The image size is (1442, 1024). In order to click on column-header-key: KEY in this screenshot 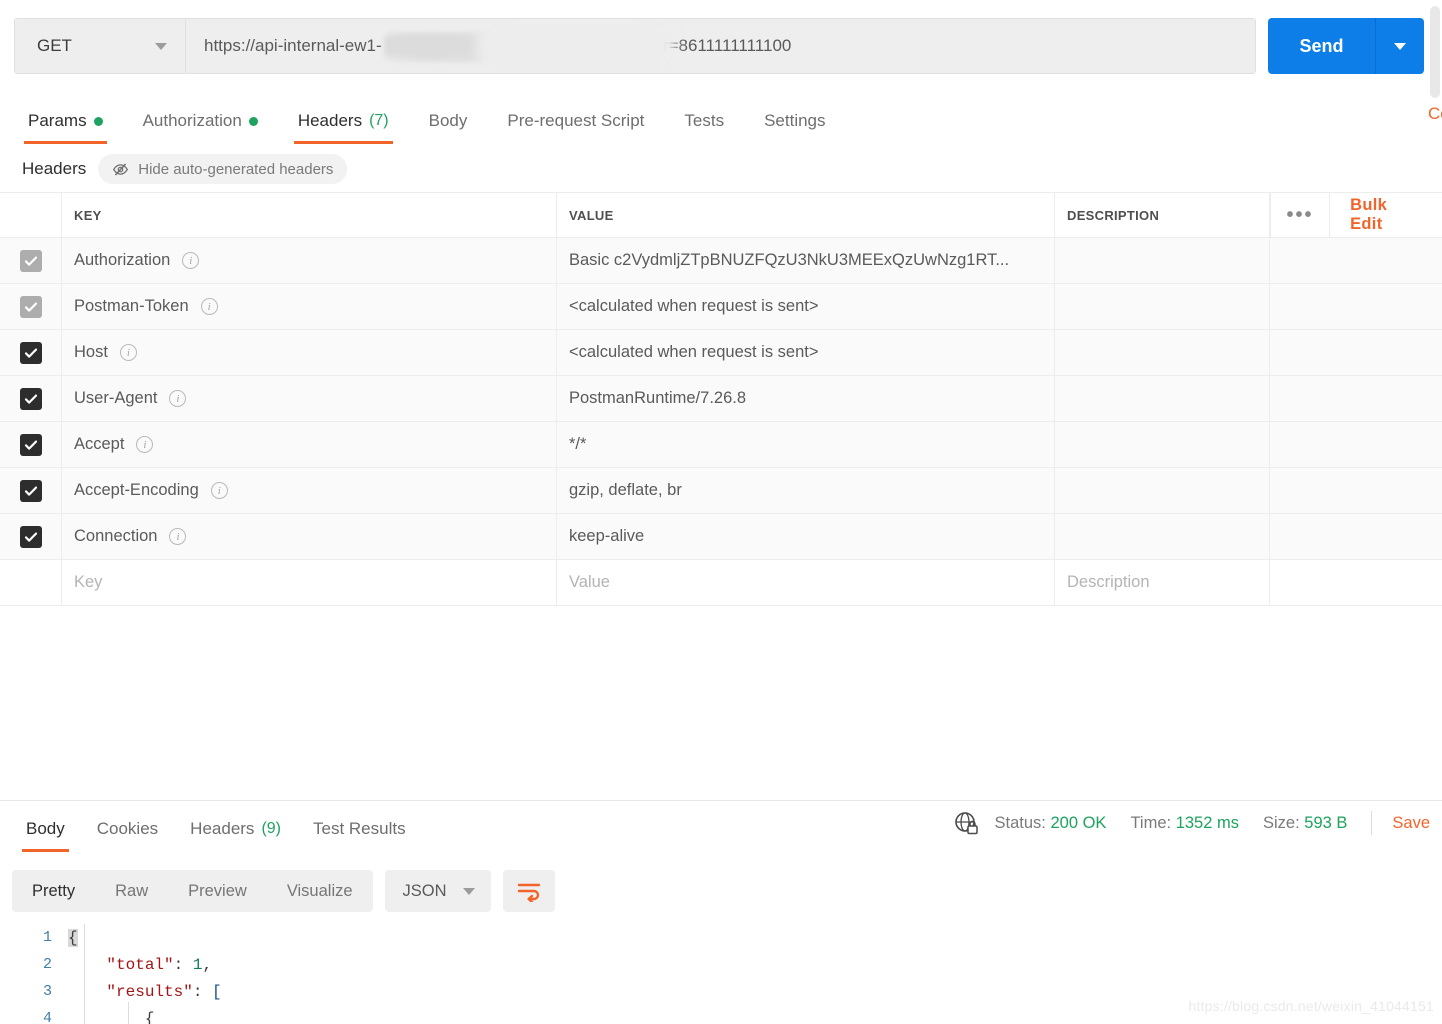, I will do `click(309, 215)`.